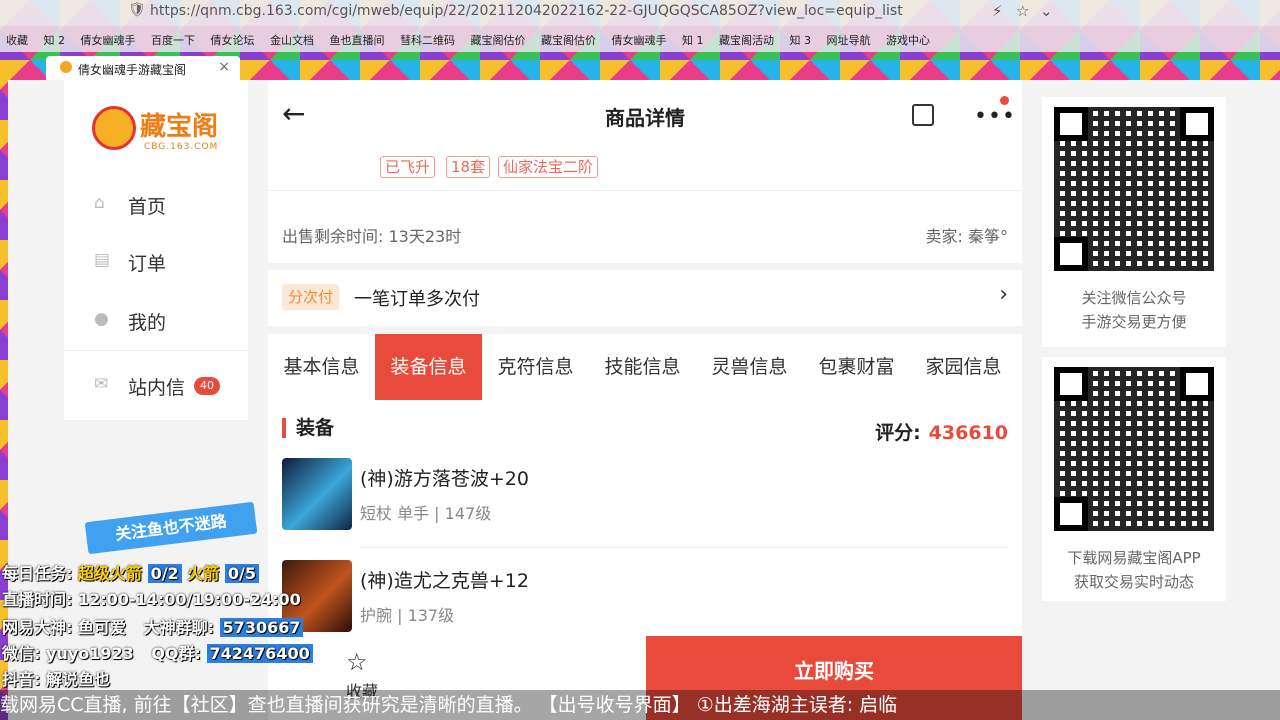 Image resolution: width=1280 pixels, height=720 pixels. I want to click on task1-value: 0/2, so click(164, 573).